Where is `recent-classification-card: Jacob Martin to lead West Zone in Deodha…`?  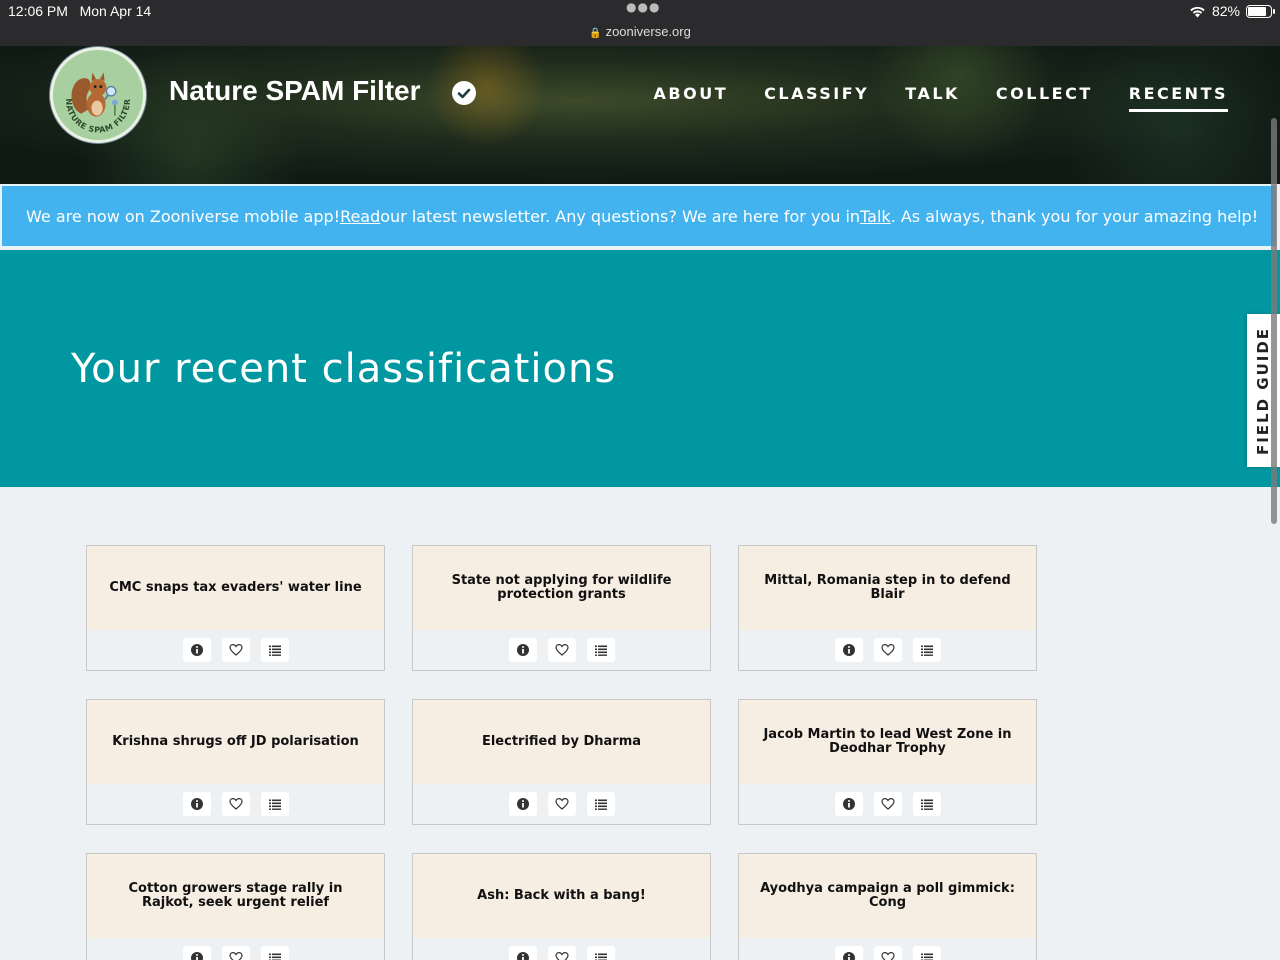
recent-classification-card: Jacob Martin to lead West Zone in Deodha… is located at coordinates (887, 762).